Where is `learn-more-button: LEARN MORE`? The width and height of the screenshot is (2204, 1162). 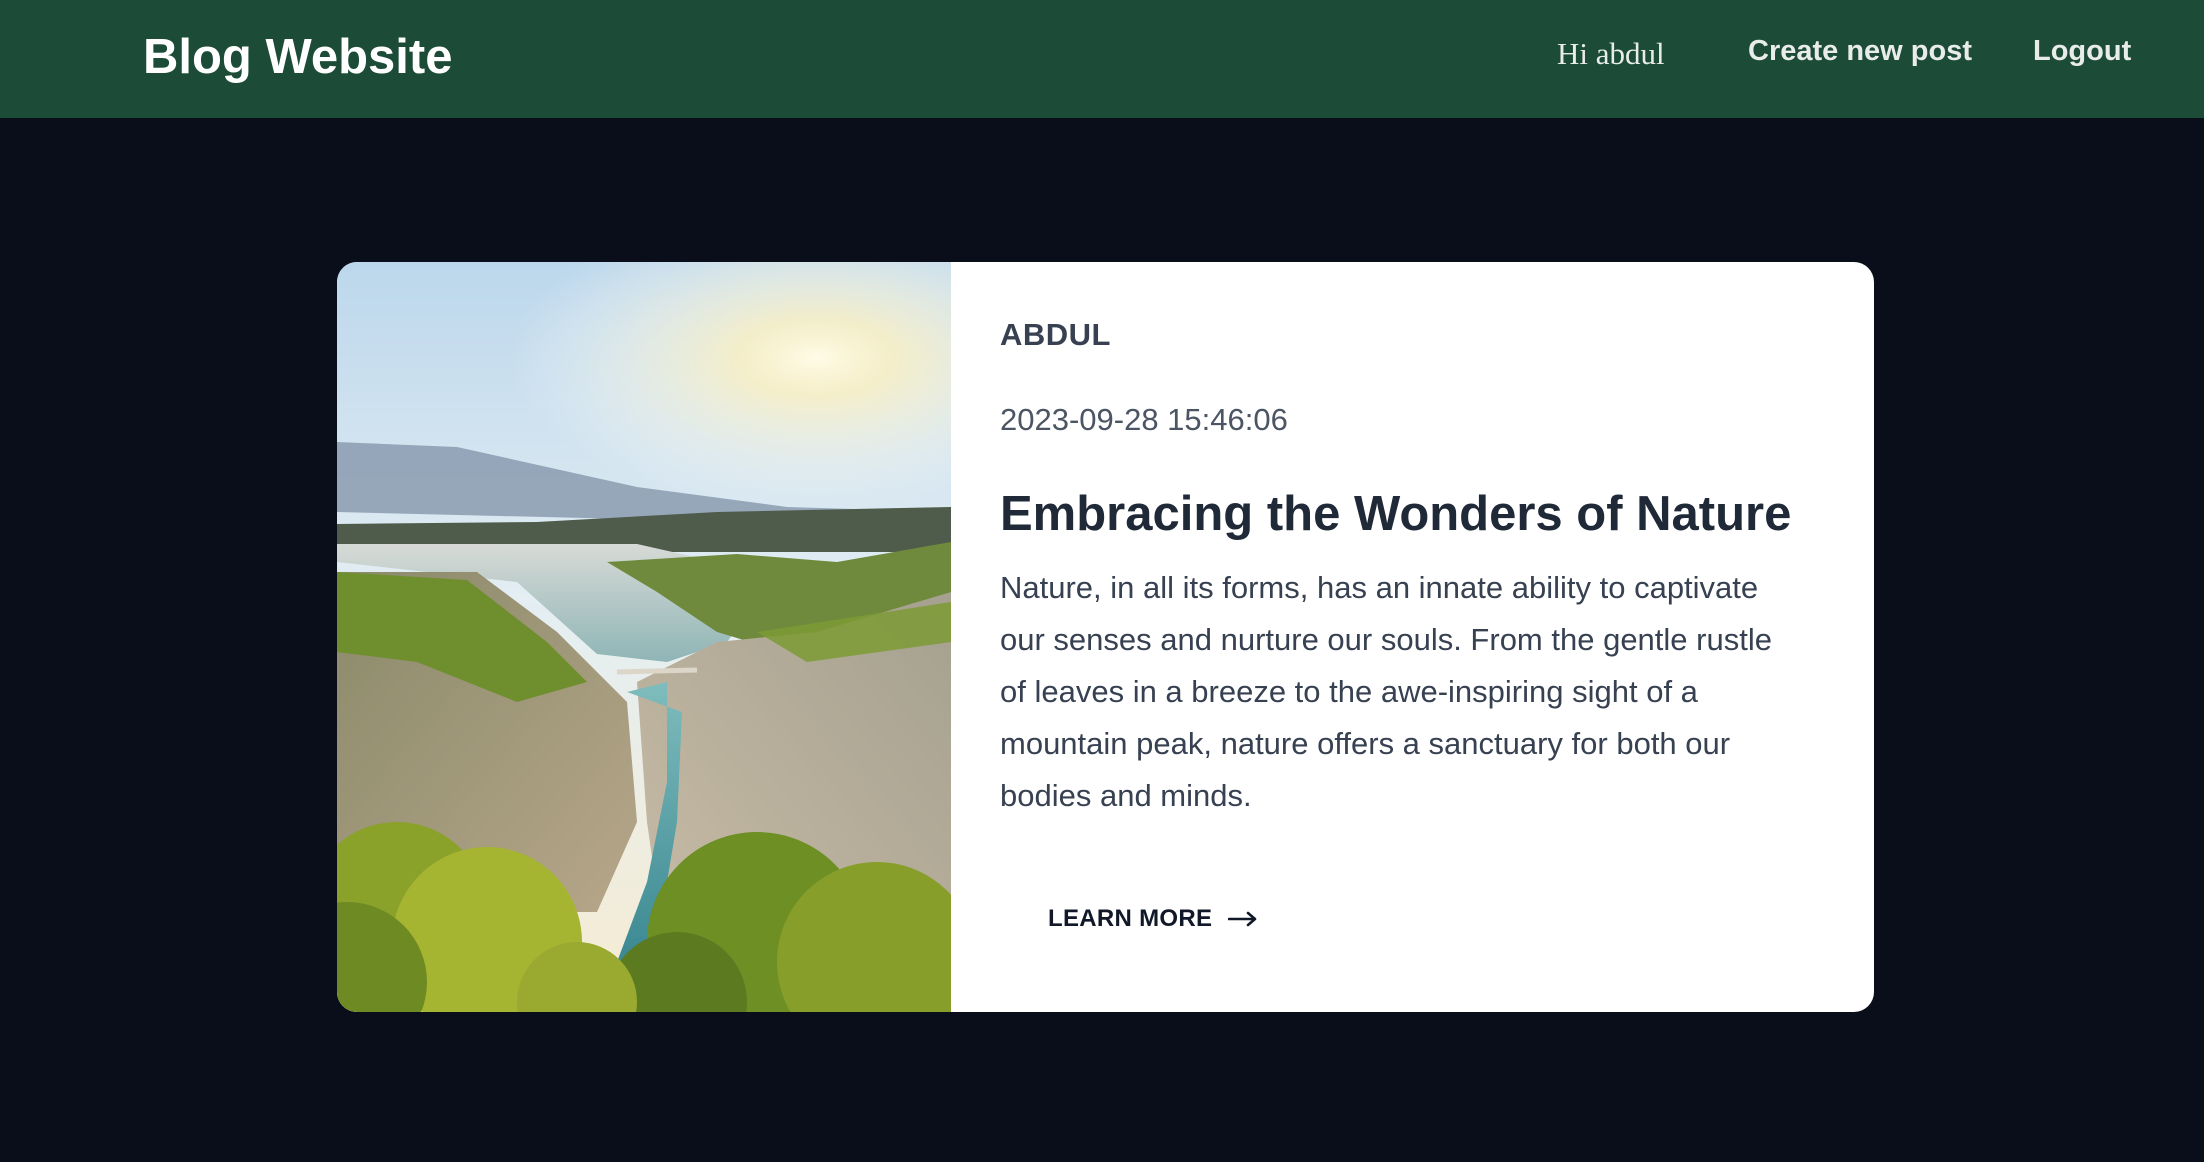 learn-more-button: LEARN MORE is located at coordinates (1153, 919).